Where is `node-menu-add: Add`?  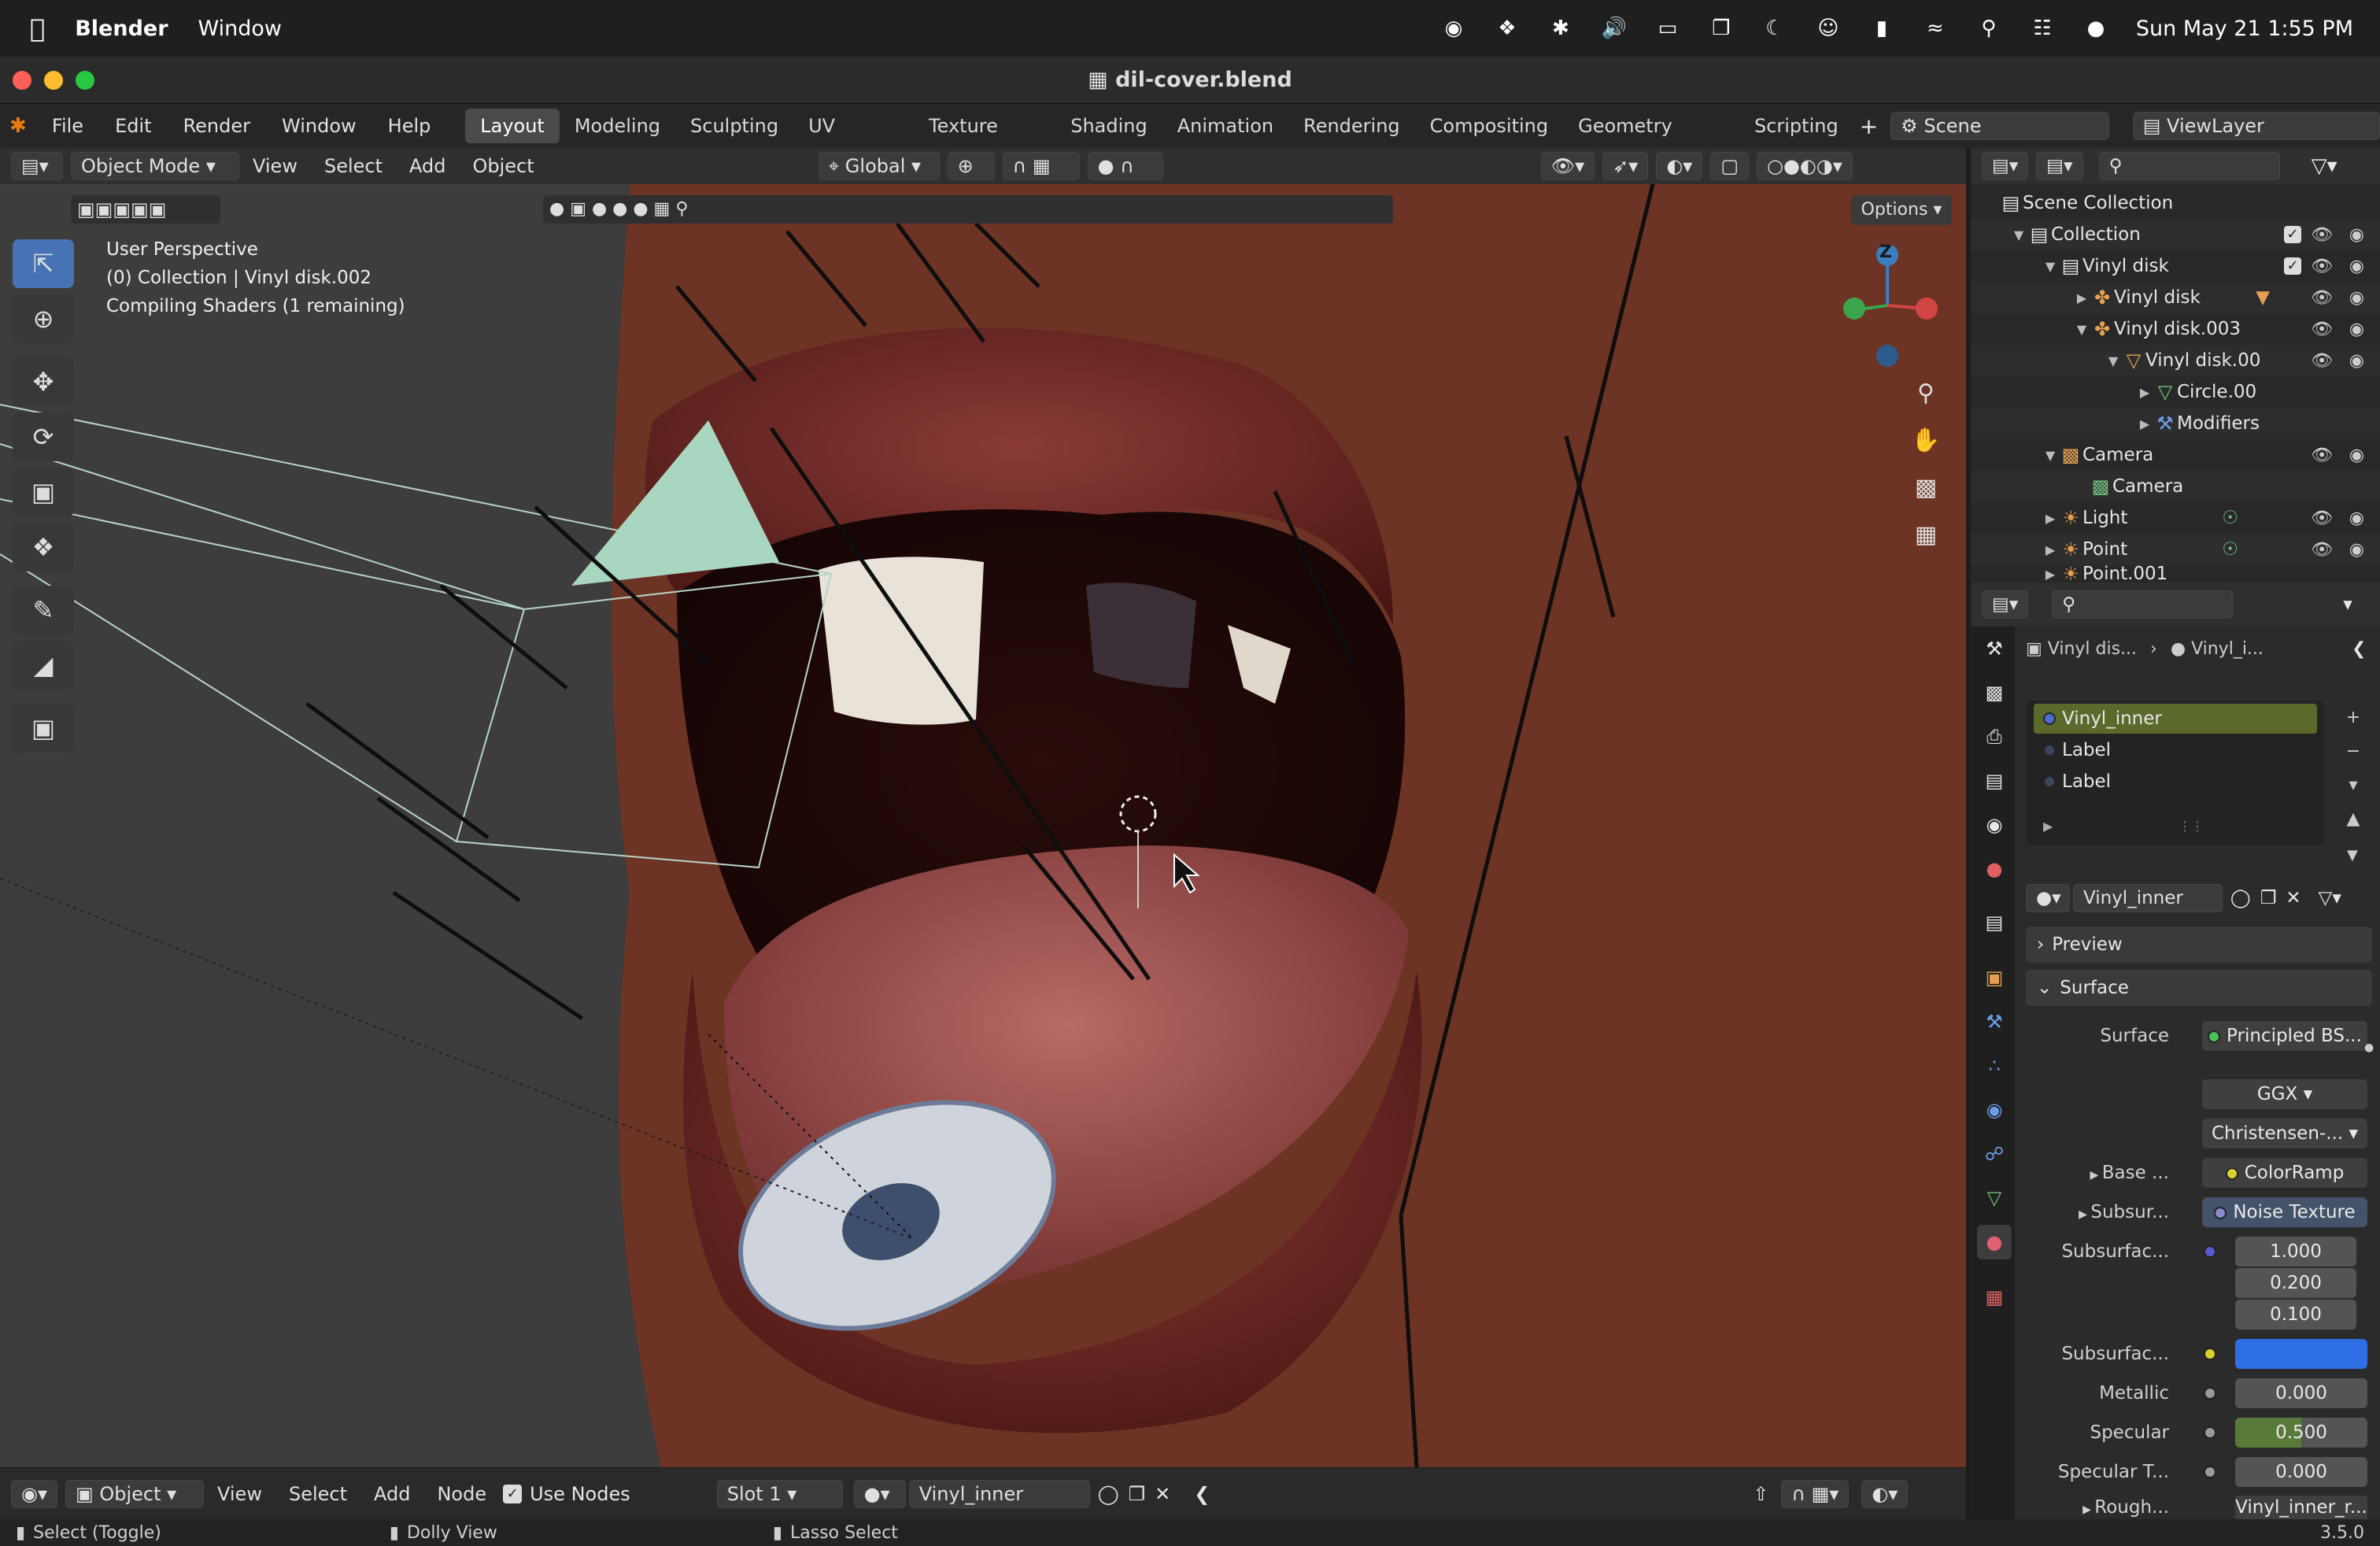 node-menu-add: Add is located at coordinates (391, 1494).